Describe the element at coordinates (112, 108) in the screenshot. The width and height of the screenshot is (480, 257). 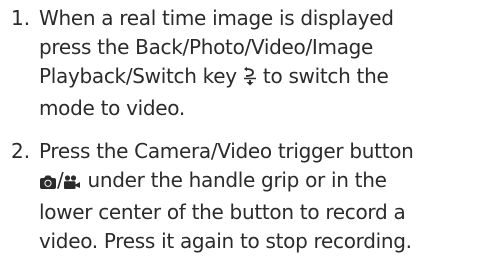
I see `step-line: mode to video.` at that location.